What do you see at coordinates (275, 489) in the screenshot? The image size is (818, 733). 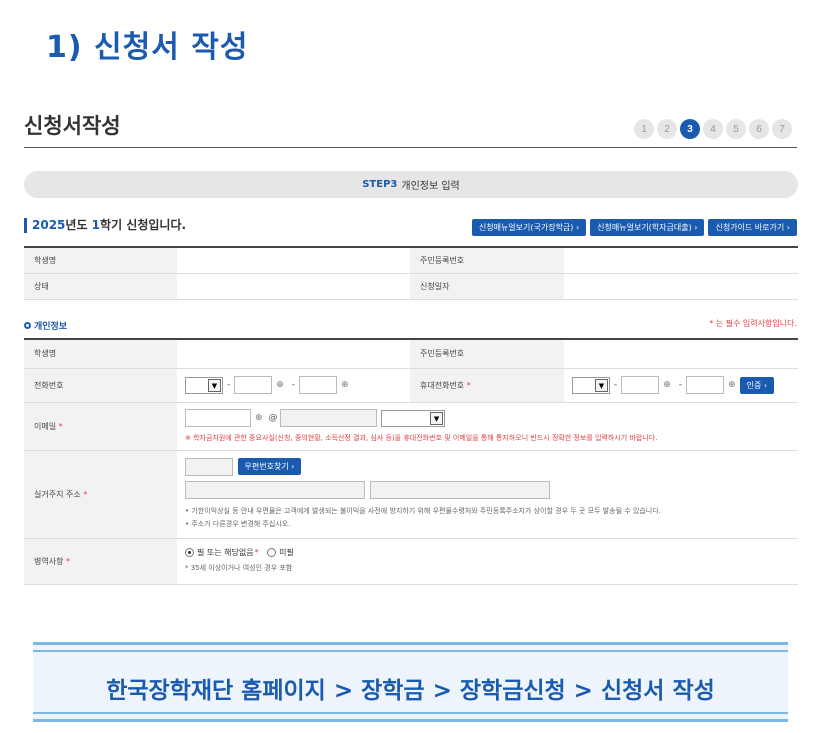 I see `address-main-input` at bounding box center [275, 489].